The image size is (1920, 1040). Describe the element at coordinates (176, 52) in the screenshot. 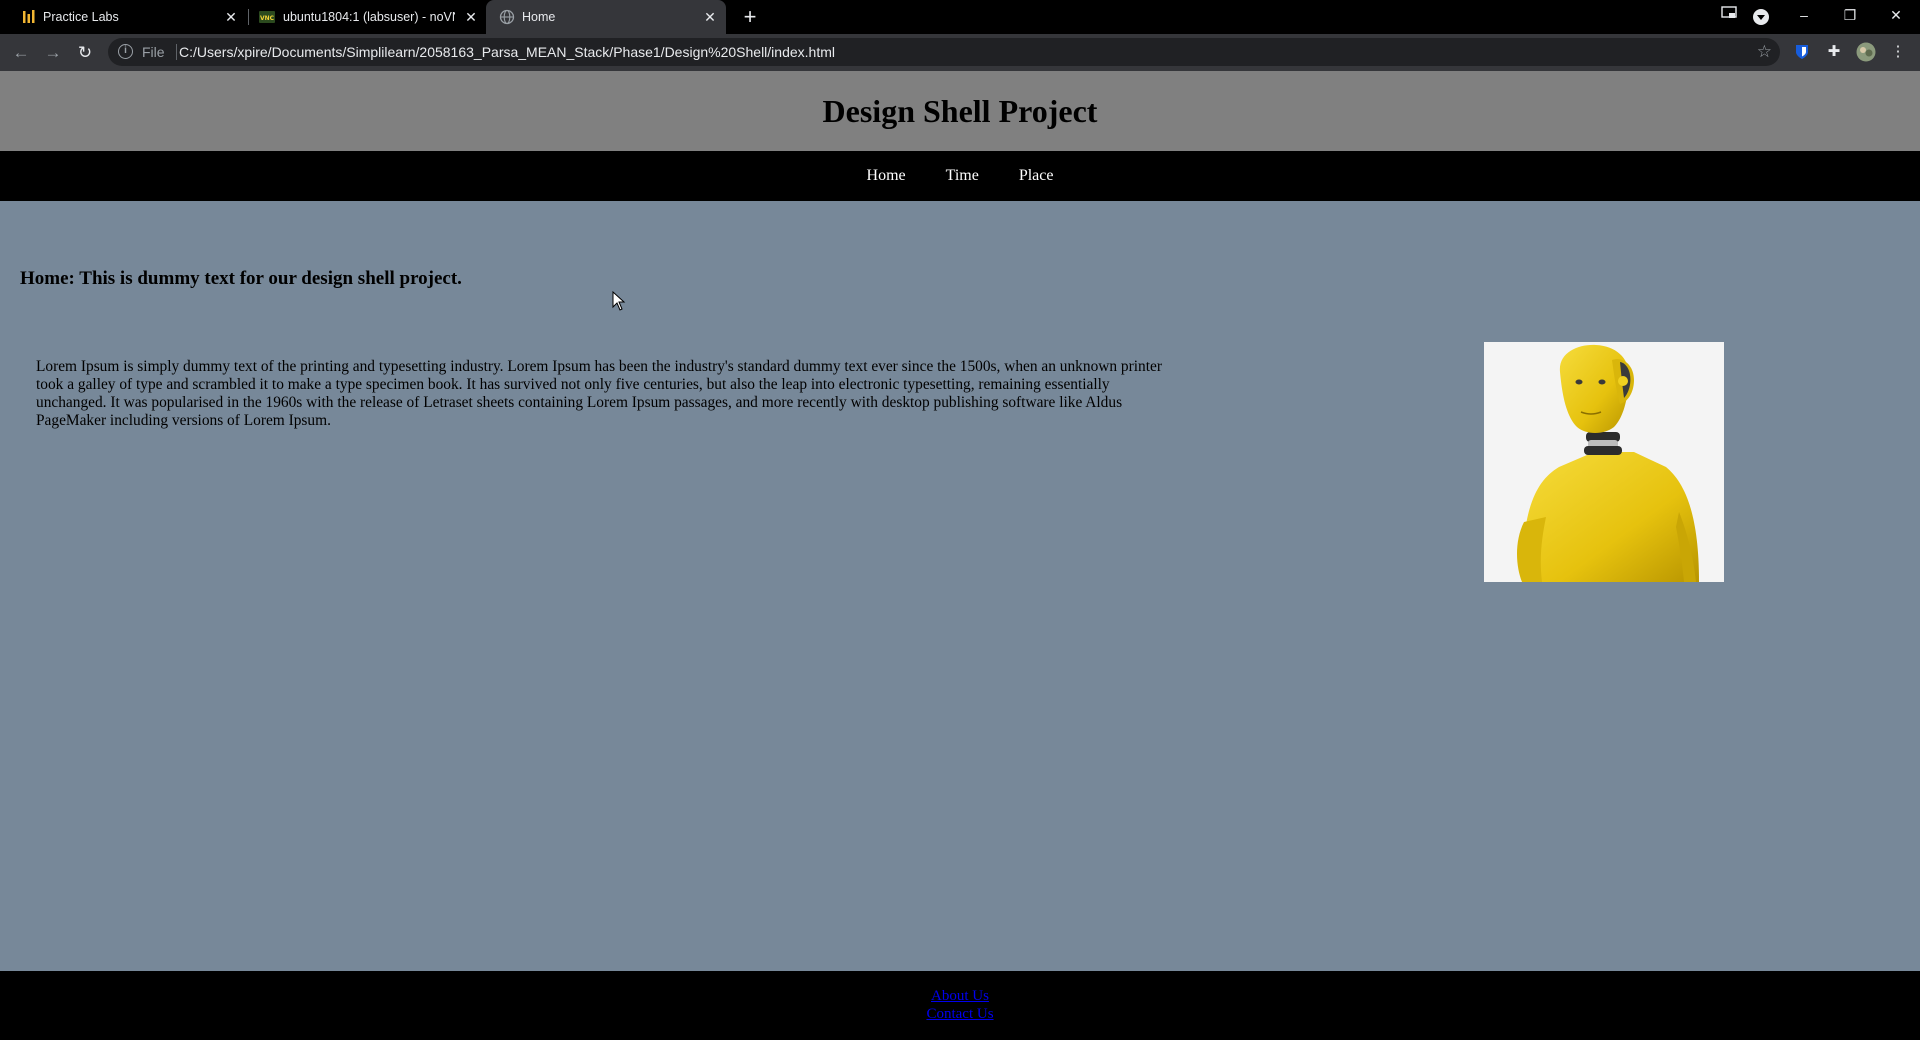

I see `omnibox-separator` at that location.